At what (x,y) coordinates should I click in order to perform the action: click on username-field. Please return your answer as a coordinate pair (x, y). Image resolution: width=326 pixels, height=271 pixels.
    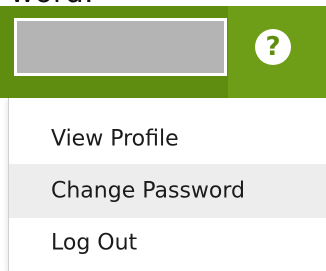
    Looking at the image, I should click on (120, 47).